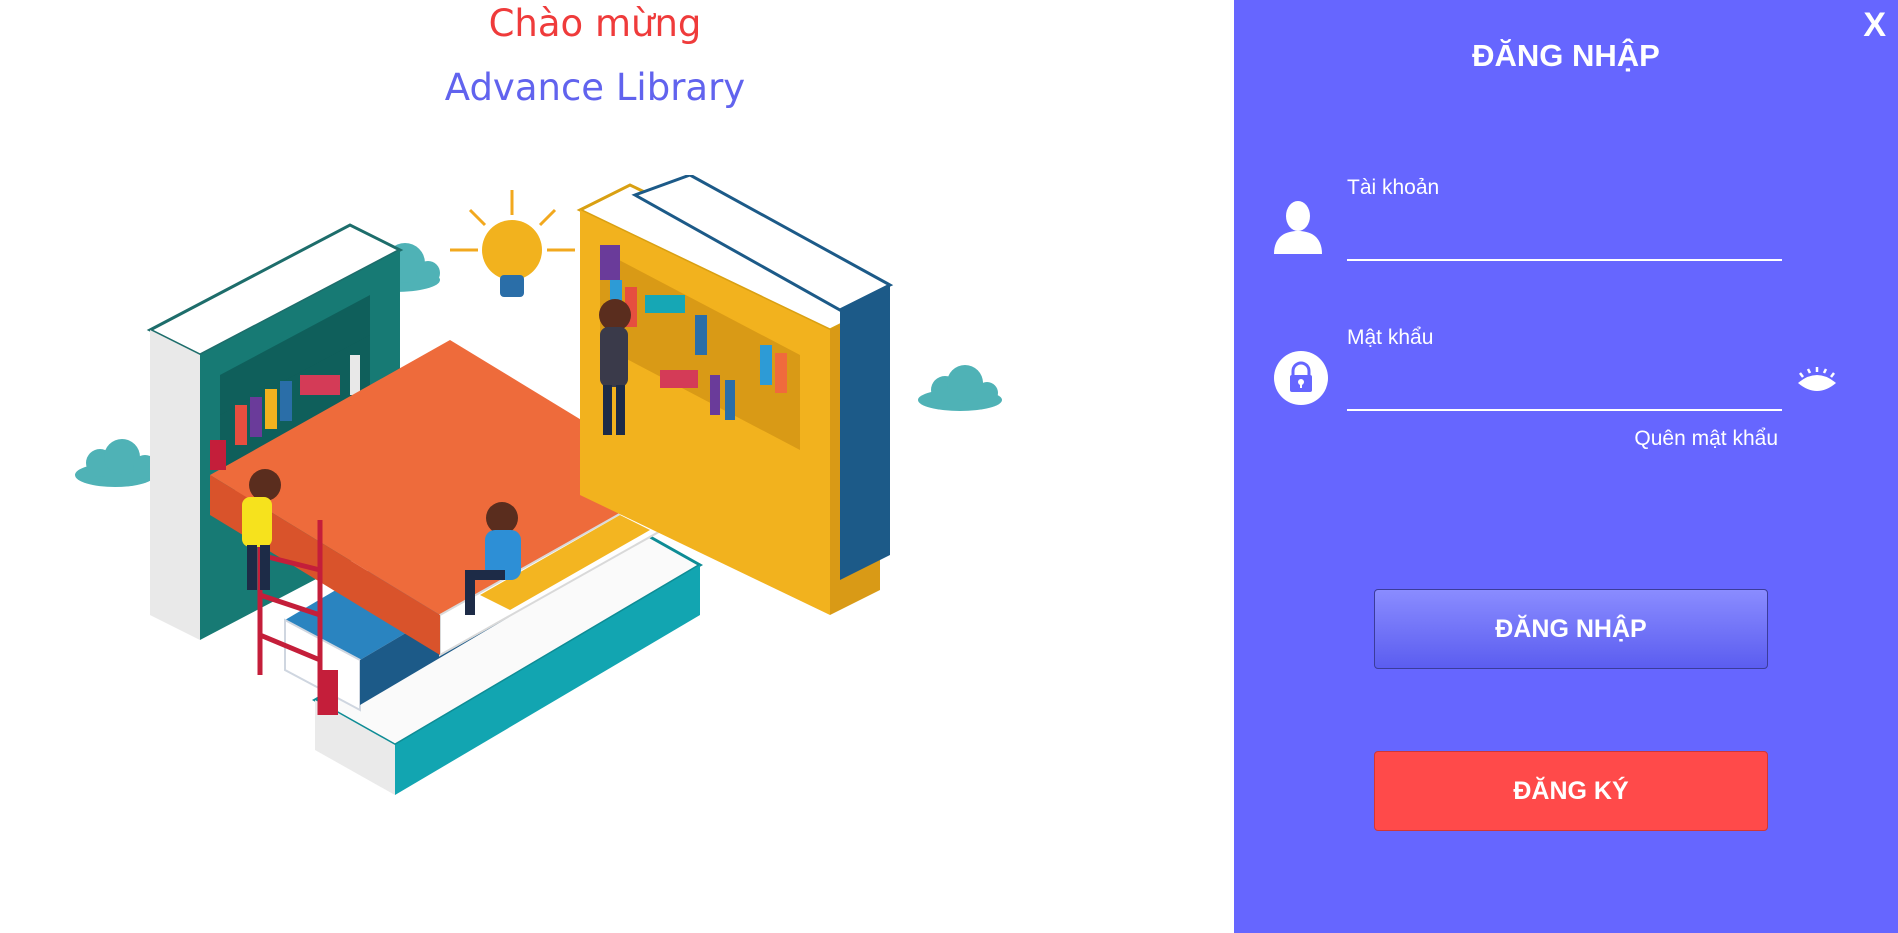 The height and width of the screenshot is (933, 1898). I want to click on app-name: Advance Library, so click(595, 87).